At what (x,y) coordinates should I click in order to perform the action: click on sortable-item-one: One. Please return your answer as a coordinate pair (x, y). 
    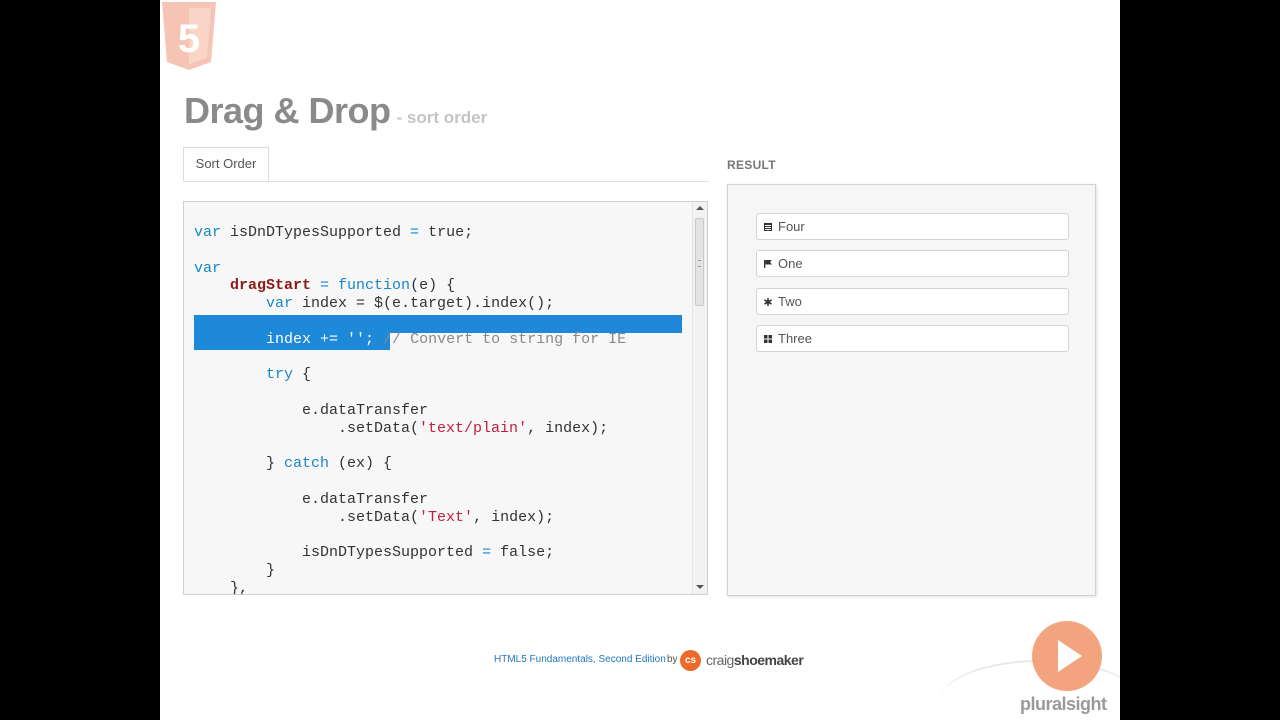
    Looking at the image, I should click on (912, 263).